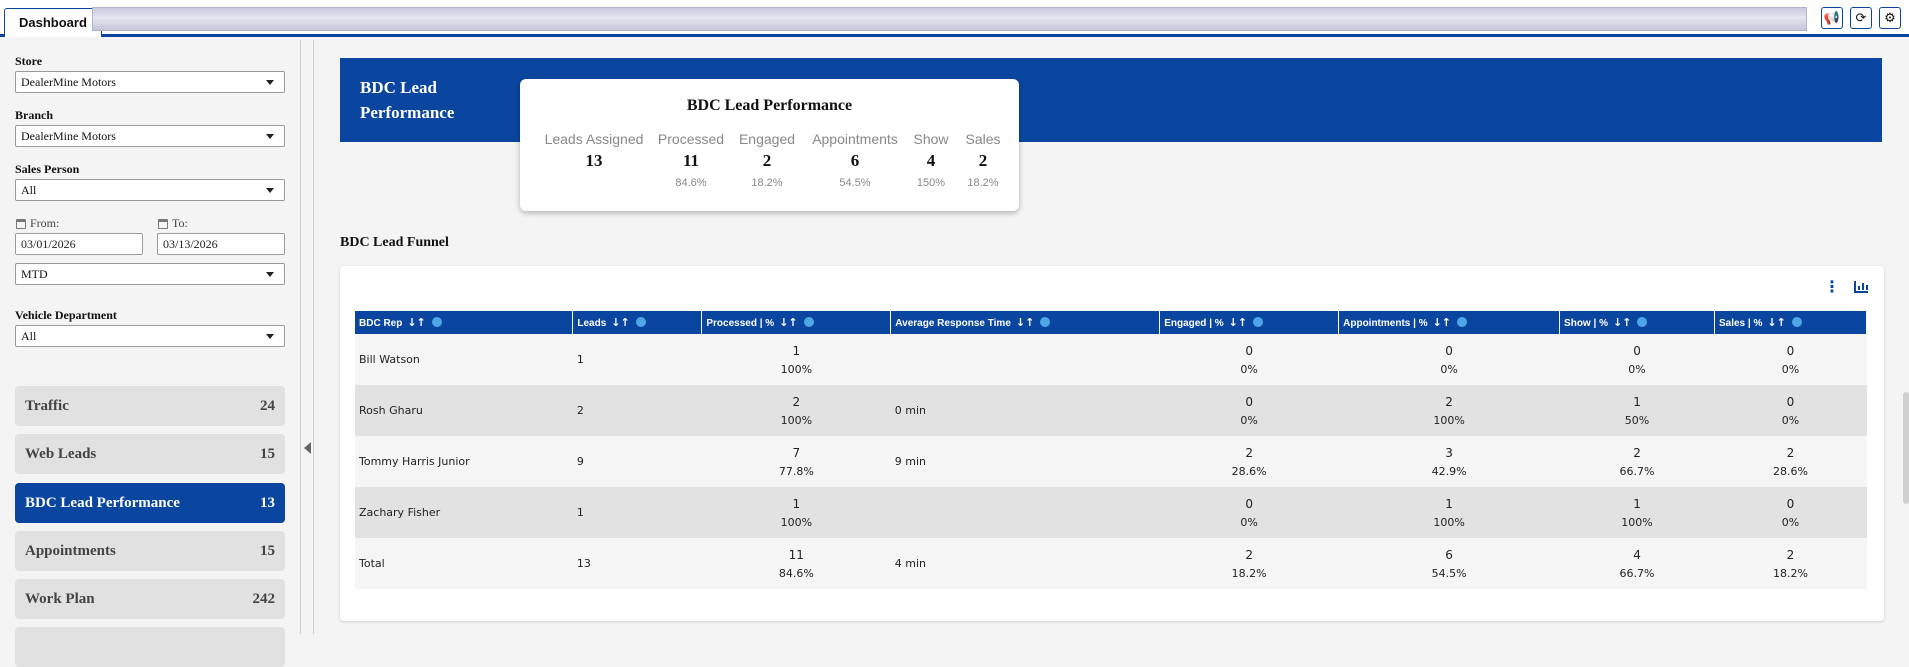 The width and height of the screenshot is (1909, 667). I want to click on engaged-percent: 18.2%, so click(1249, 573).